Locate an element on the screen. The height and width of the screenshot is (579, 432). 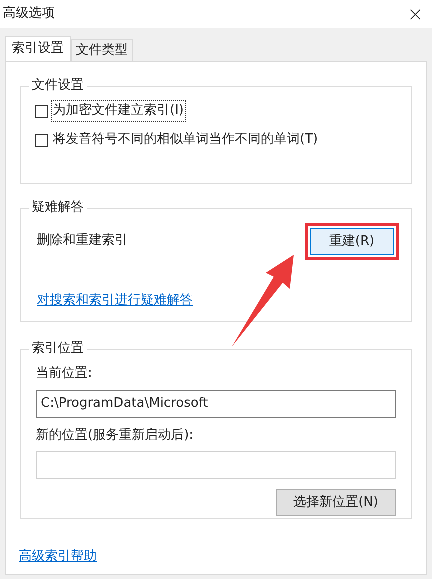
help-link: 高级索引帮助 is located at coordinates (58, 556).